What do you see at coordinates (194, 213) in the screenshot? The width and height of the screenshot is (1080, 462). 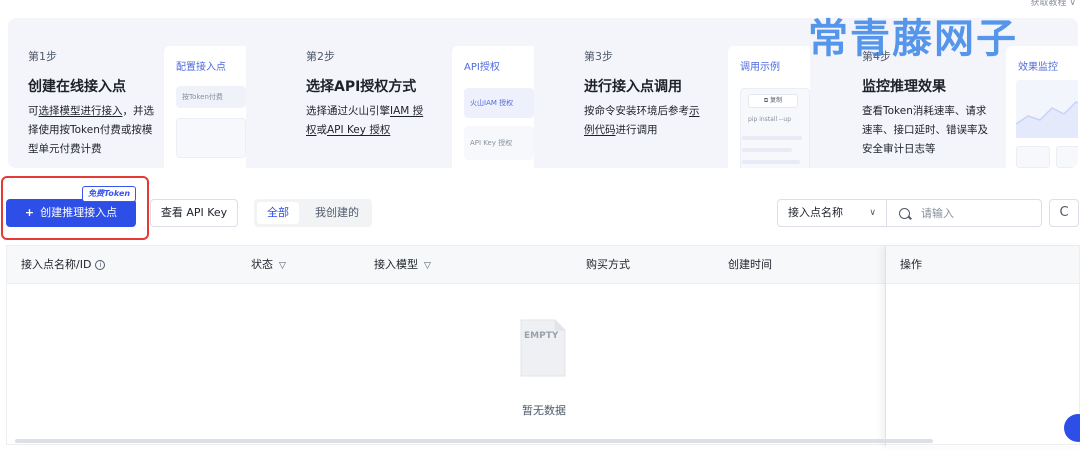 I see `view-api-key-button: 查看 API Key` at bounding box center [194, 213].